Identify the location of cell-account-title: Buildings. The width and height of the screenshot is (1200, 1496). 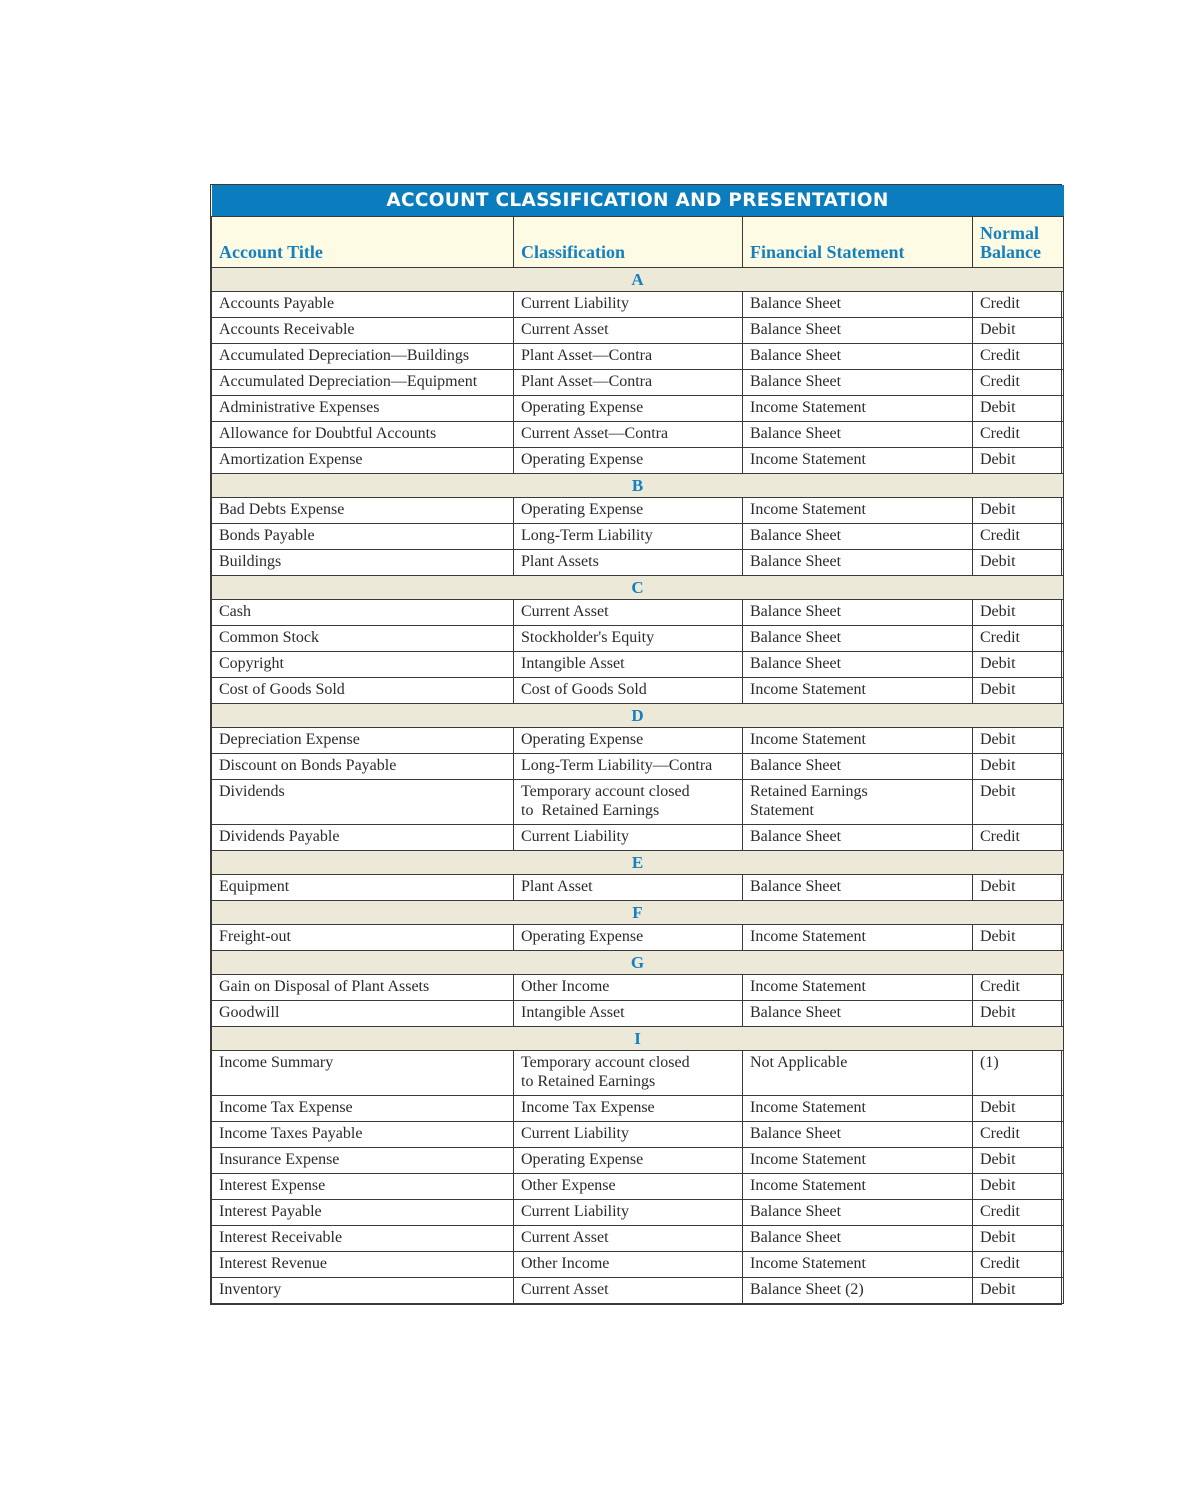
(362, 562).